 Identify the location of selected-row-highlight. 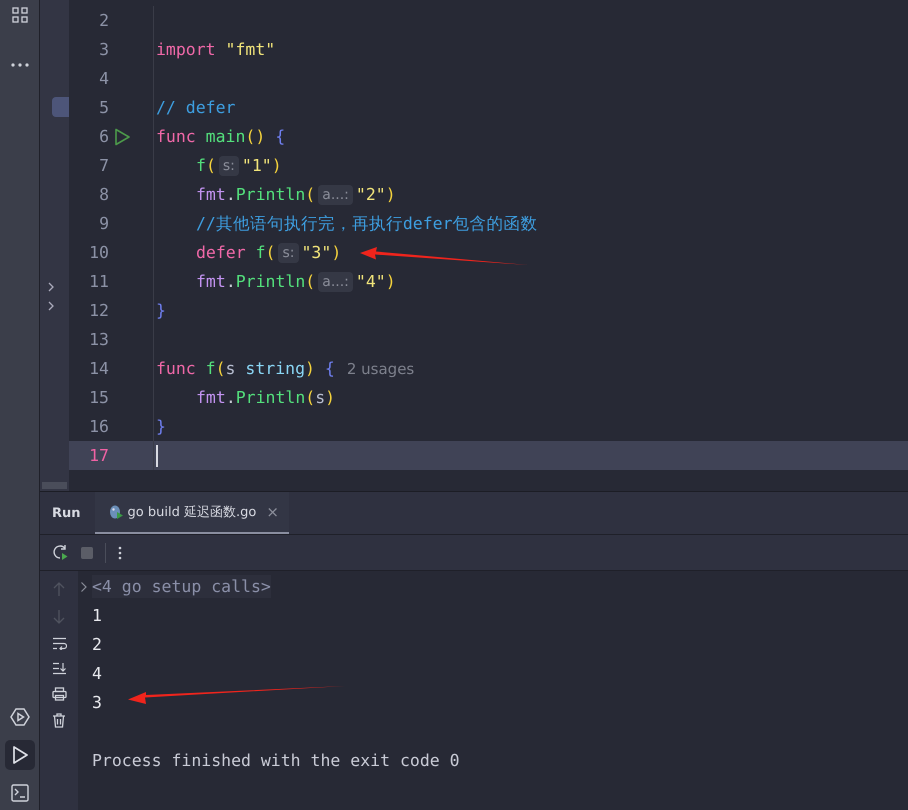
(60, 107).